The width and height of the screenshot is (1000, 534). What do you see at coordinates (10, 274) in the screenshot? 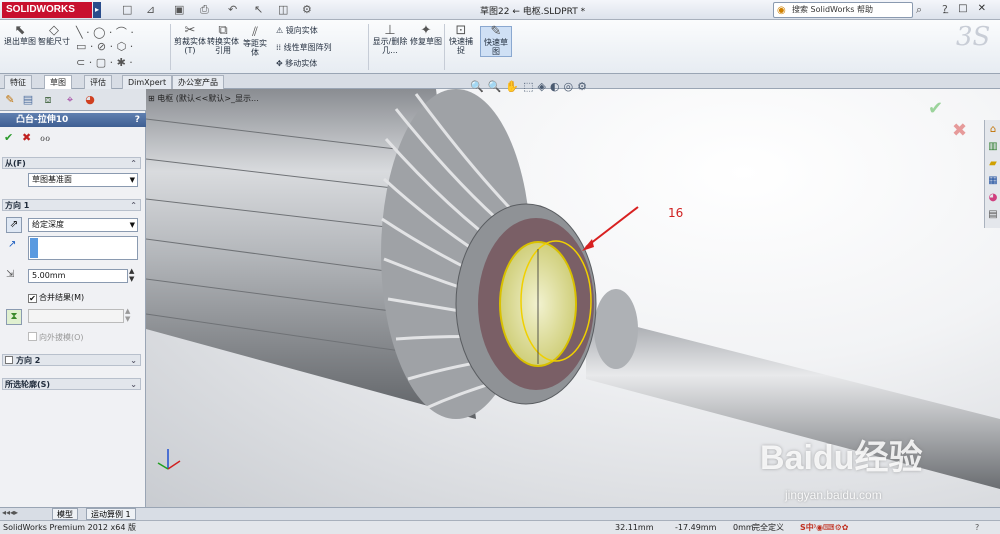
I see `depth-icon: ⇲` at bounding box center [10, 274].